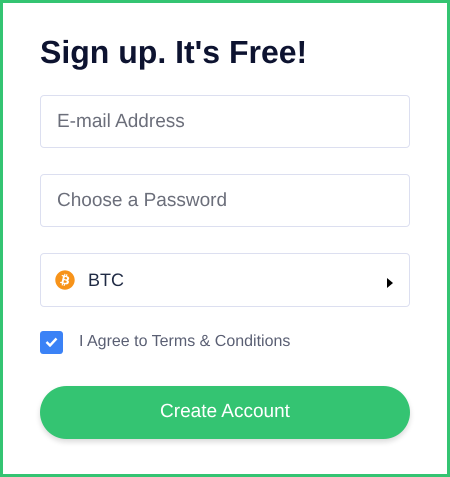 The height and width of the screenshot is (477, 450). Describe the element at coordinates (225, 200) in the screenshot. I see `password-field: Choose a Password` at that location.